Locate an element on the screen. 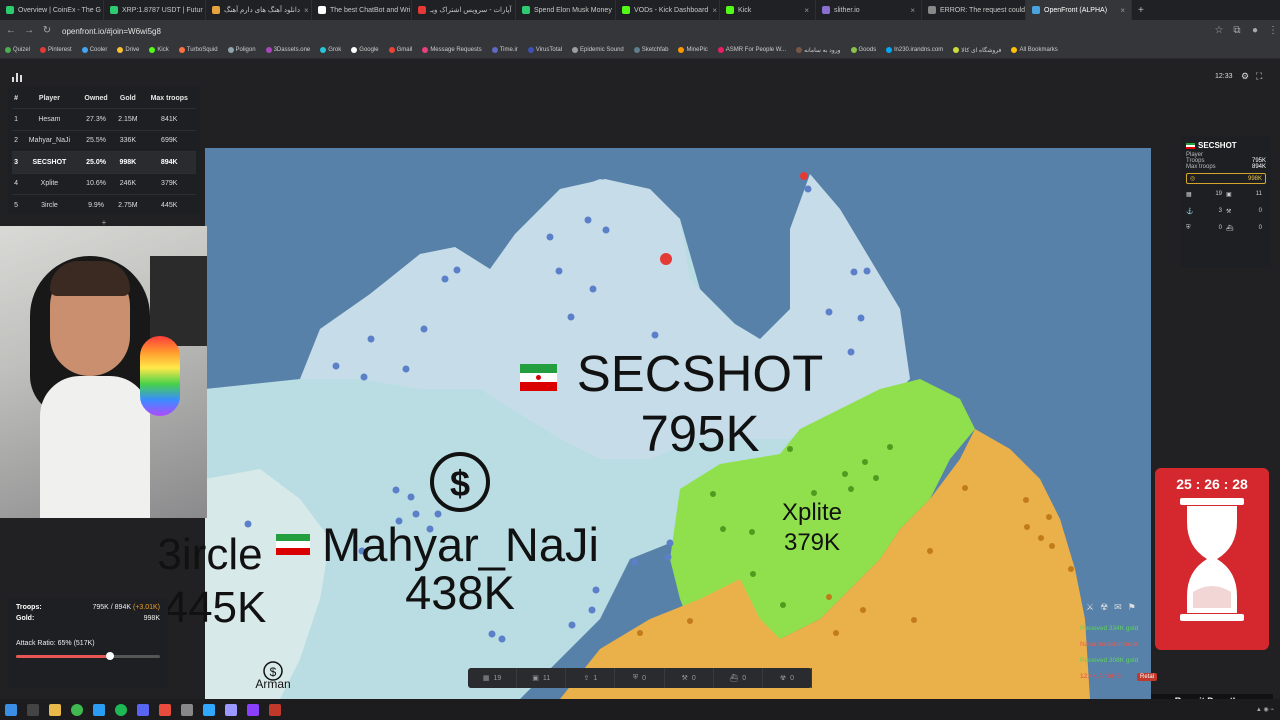 The image size is (1280, 720). attack-ratio-slider is located at coordinates (88, 656).